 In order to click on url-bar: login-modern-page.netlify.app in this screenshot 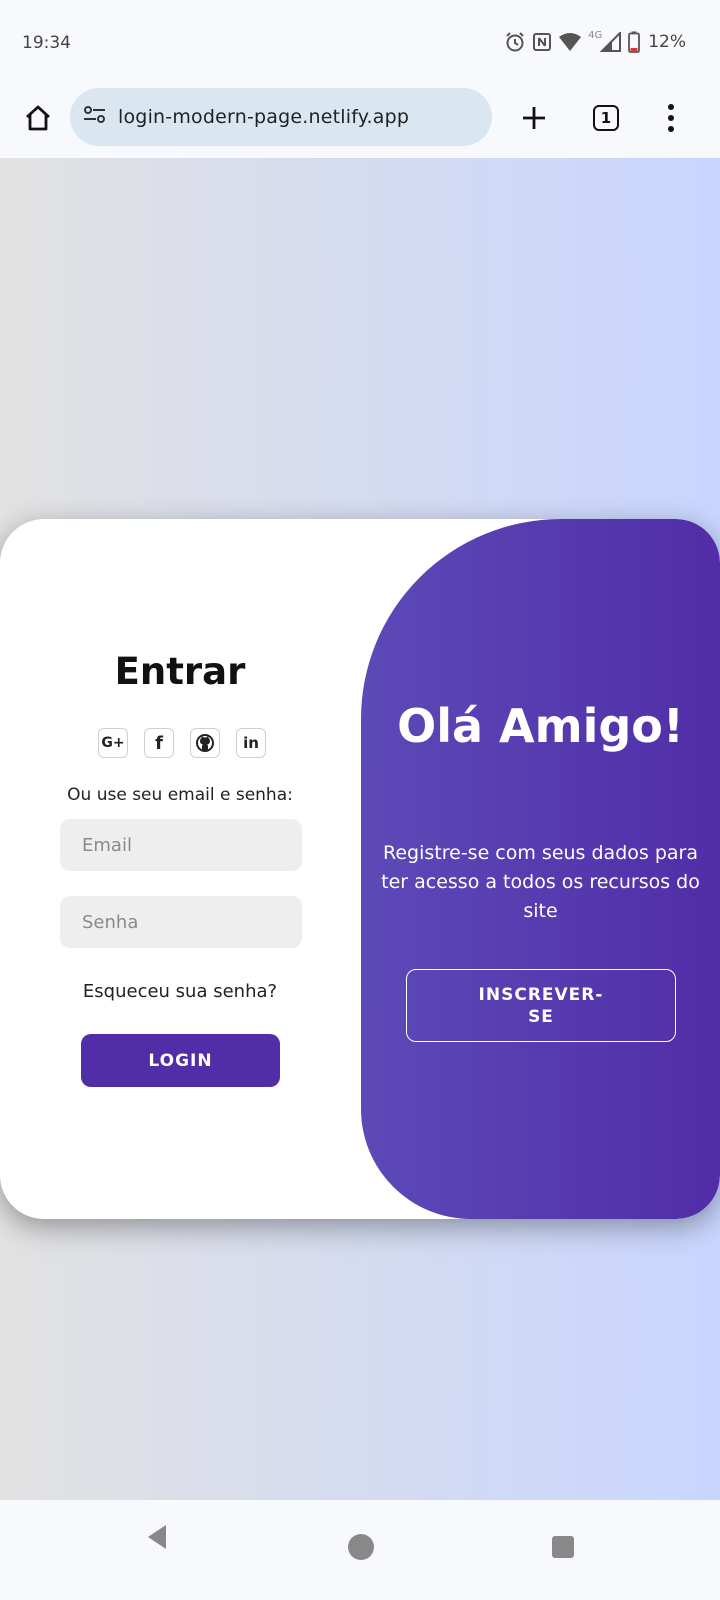, I will do `click(281, 117)`.